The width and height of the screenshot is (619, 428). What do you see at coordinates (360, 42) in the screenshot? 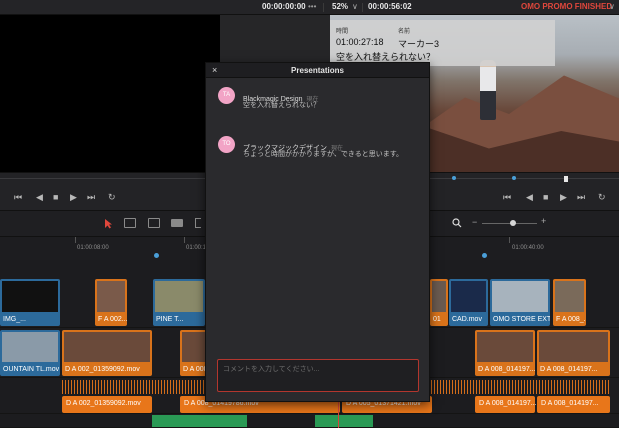
I see `marker-time-value: 01:00:27:18` at bounding box center [360, 42].